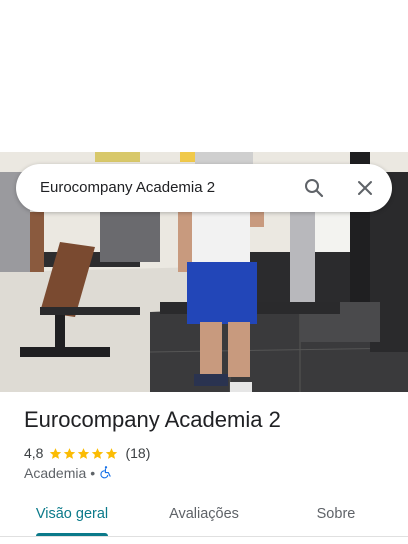  Describe the element at coordinates (34, 453) in the screenshot. I see `rating-value: 4,8` at that location.